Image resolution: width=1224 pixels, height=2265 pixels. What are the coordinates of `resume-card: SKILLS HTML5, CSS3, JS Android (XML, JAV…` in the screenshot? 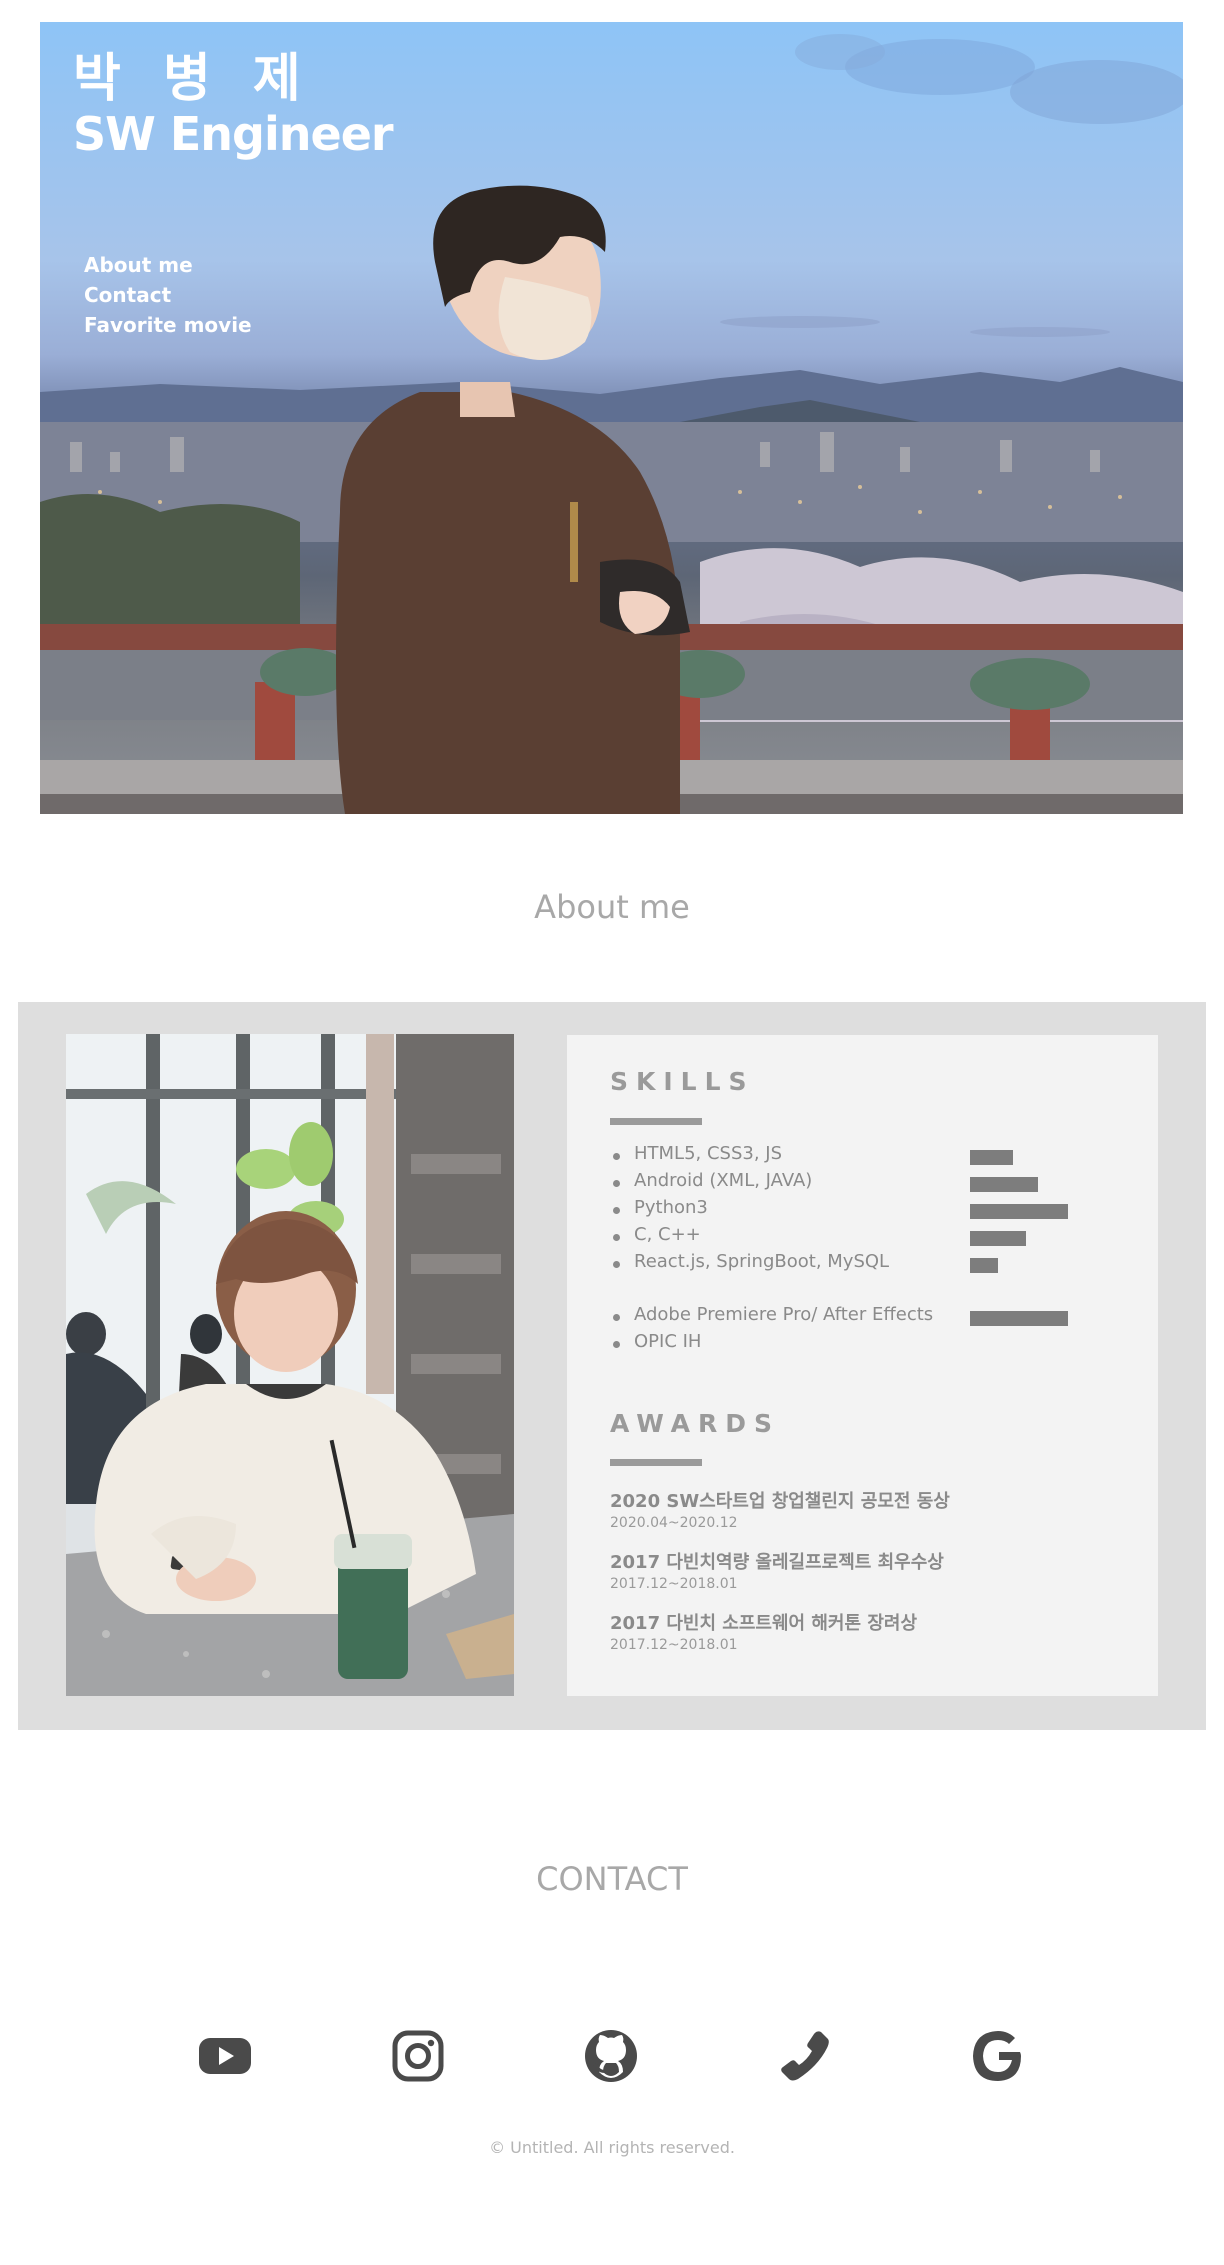 It's located at (862, 1365).